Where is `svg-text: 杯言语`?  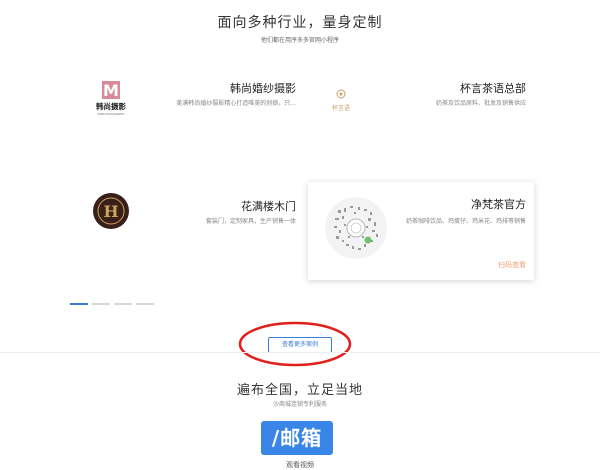
svg-text: 杯言语 is located at coordinates (341, 108).